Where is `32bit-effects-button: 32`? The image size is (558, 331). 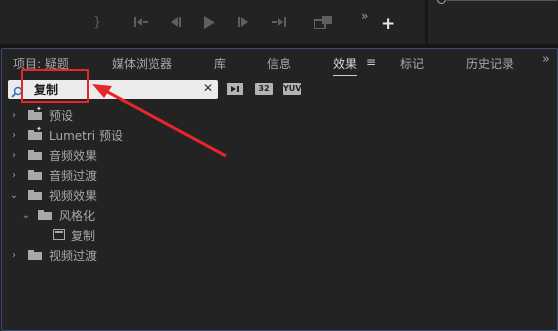
32bit-effects-button: 32 is located at coordinates (264, 89).